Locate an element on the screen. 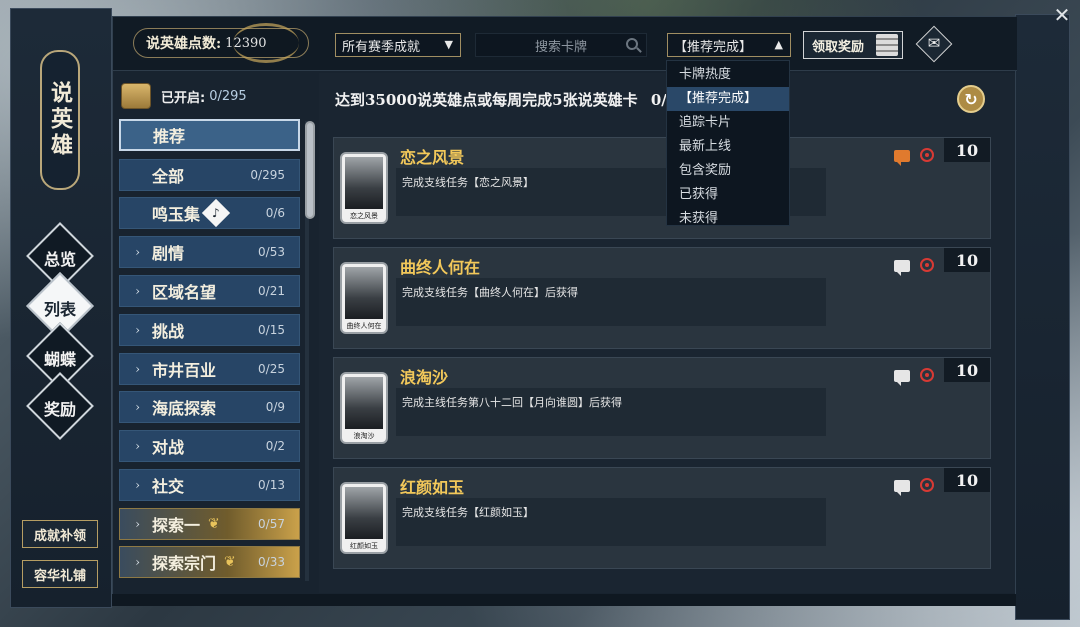  treasure-chest-icon is located at coordinates (136, 96).